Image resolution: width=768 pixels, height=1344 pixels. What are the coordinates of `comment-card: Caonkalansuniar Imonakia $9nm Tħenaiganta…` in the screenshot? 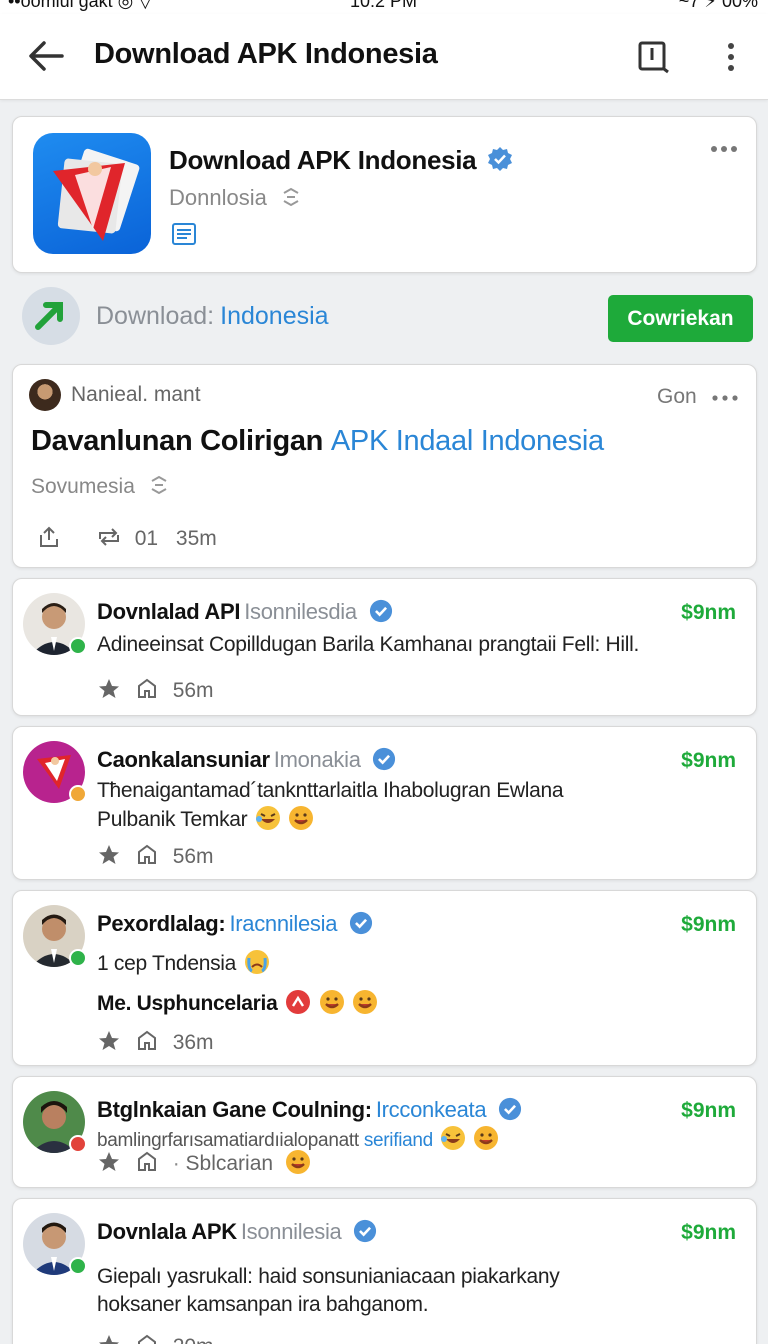 It's located at (384, 803).